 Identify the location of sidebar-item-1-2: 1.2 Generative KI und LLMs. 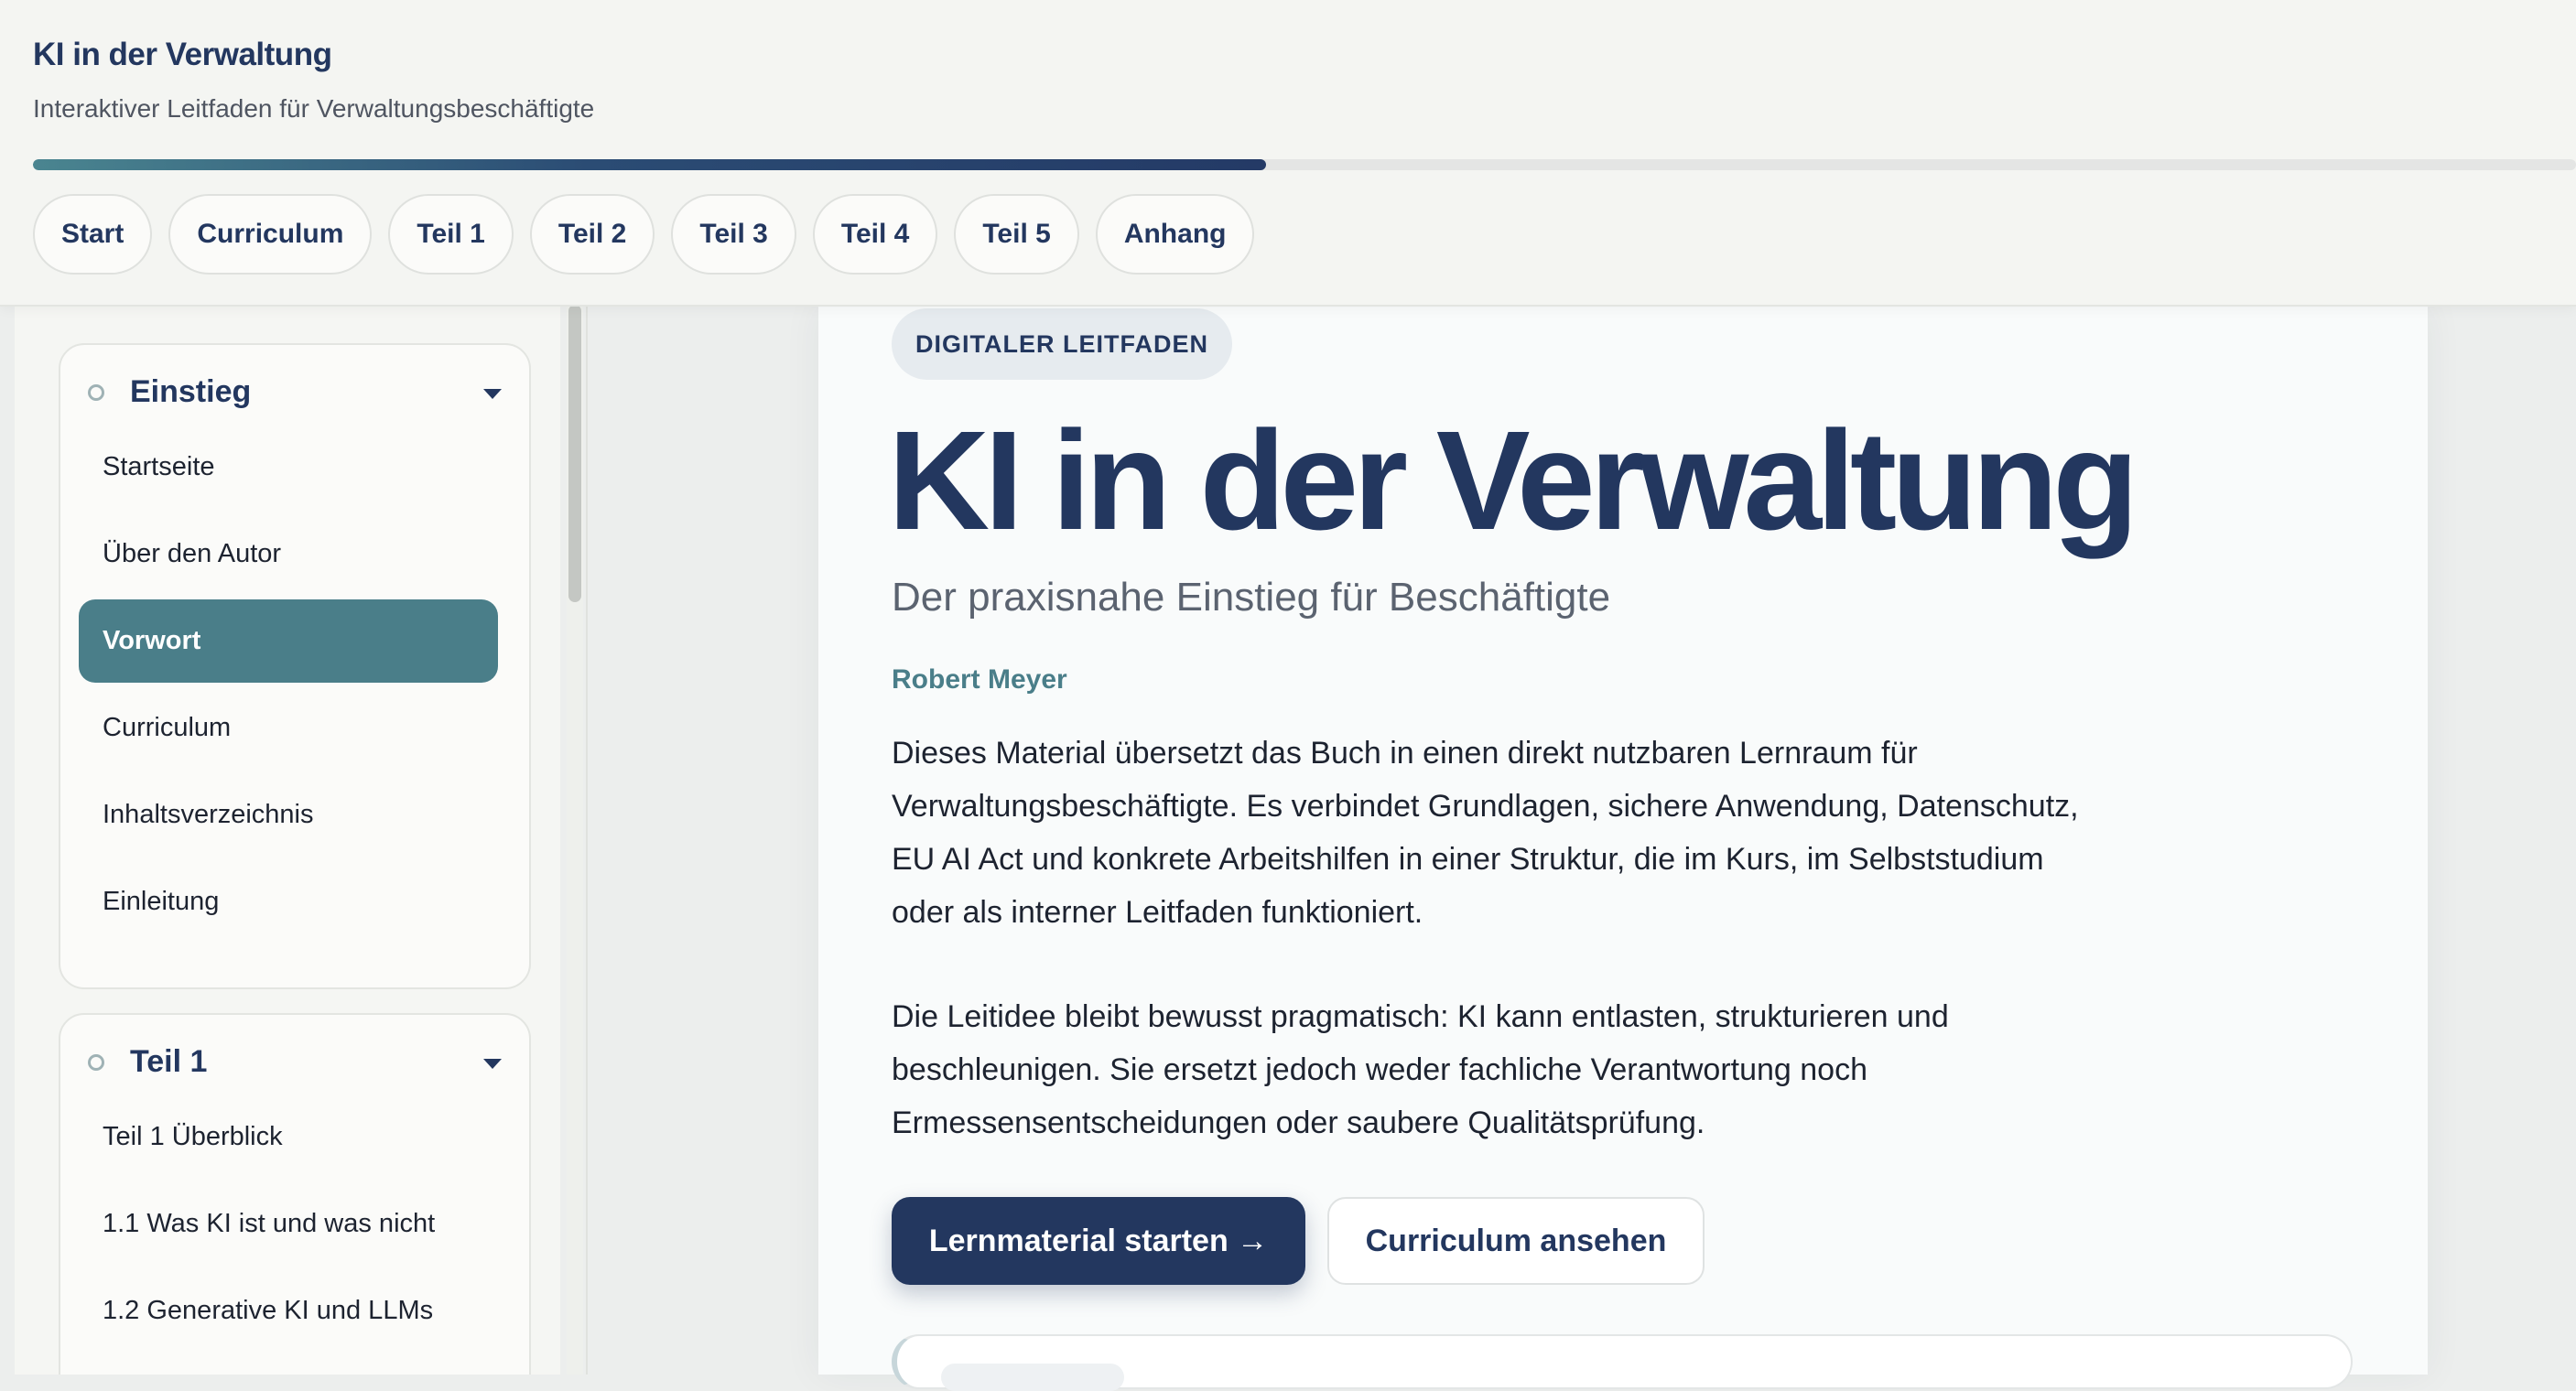
(289, 1311).